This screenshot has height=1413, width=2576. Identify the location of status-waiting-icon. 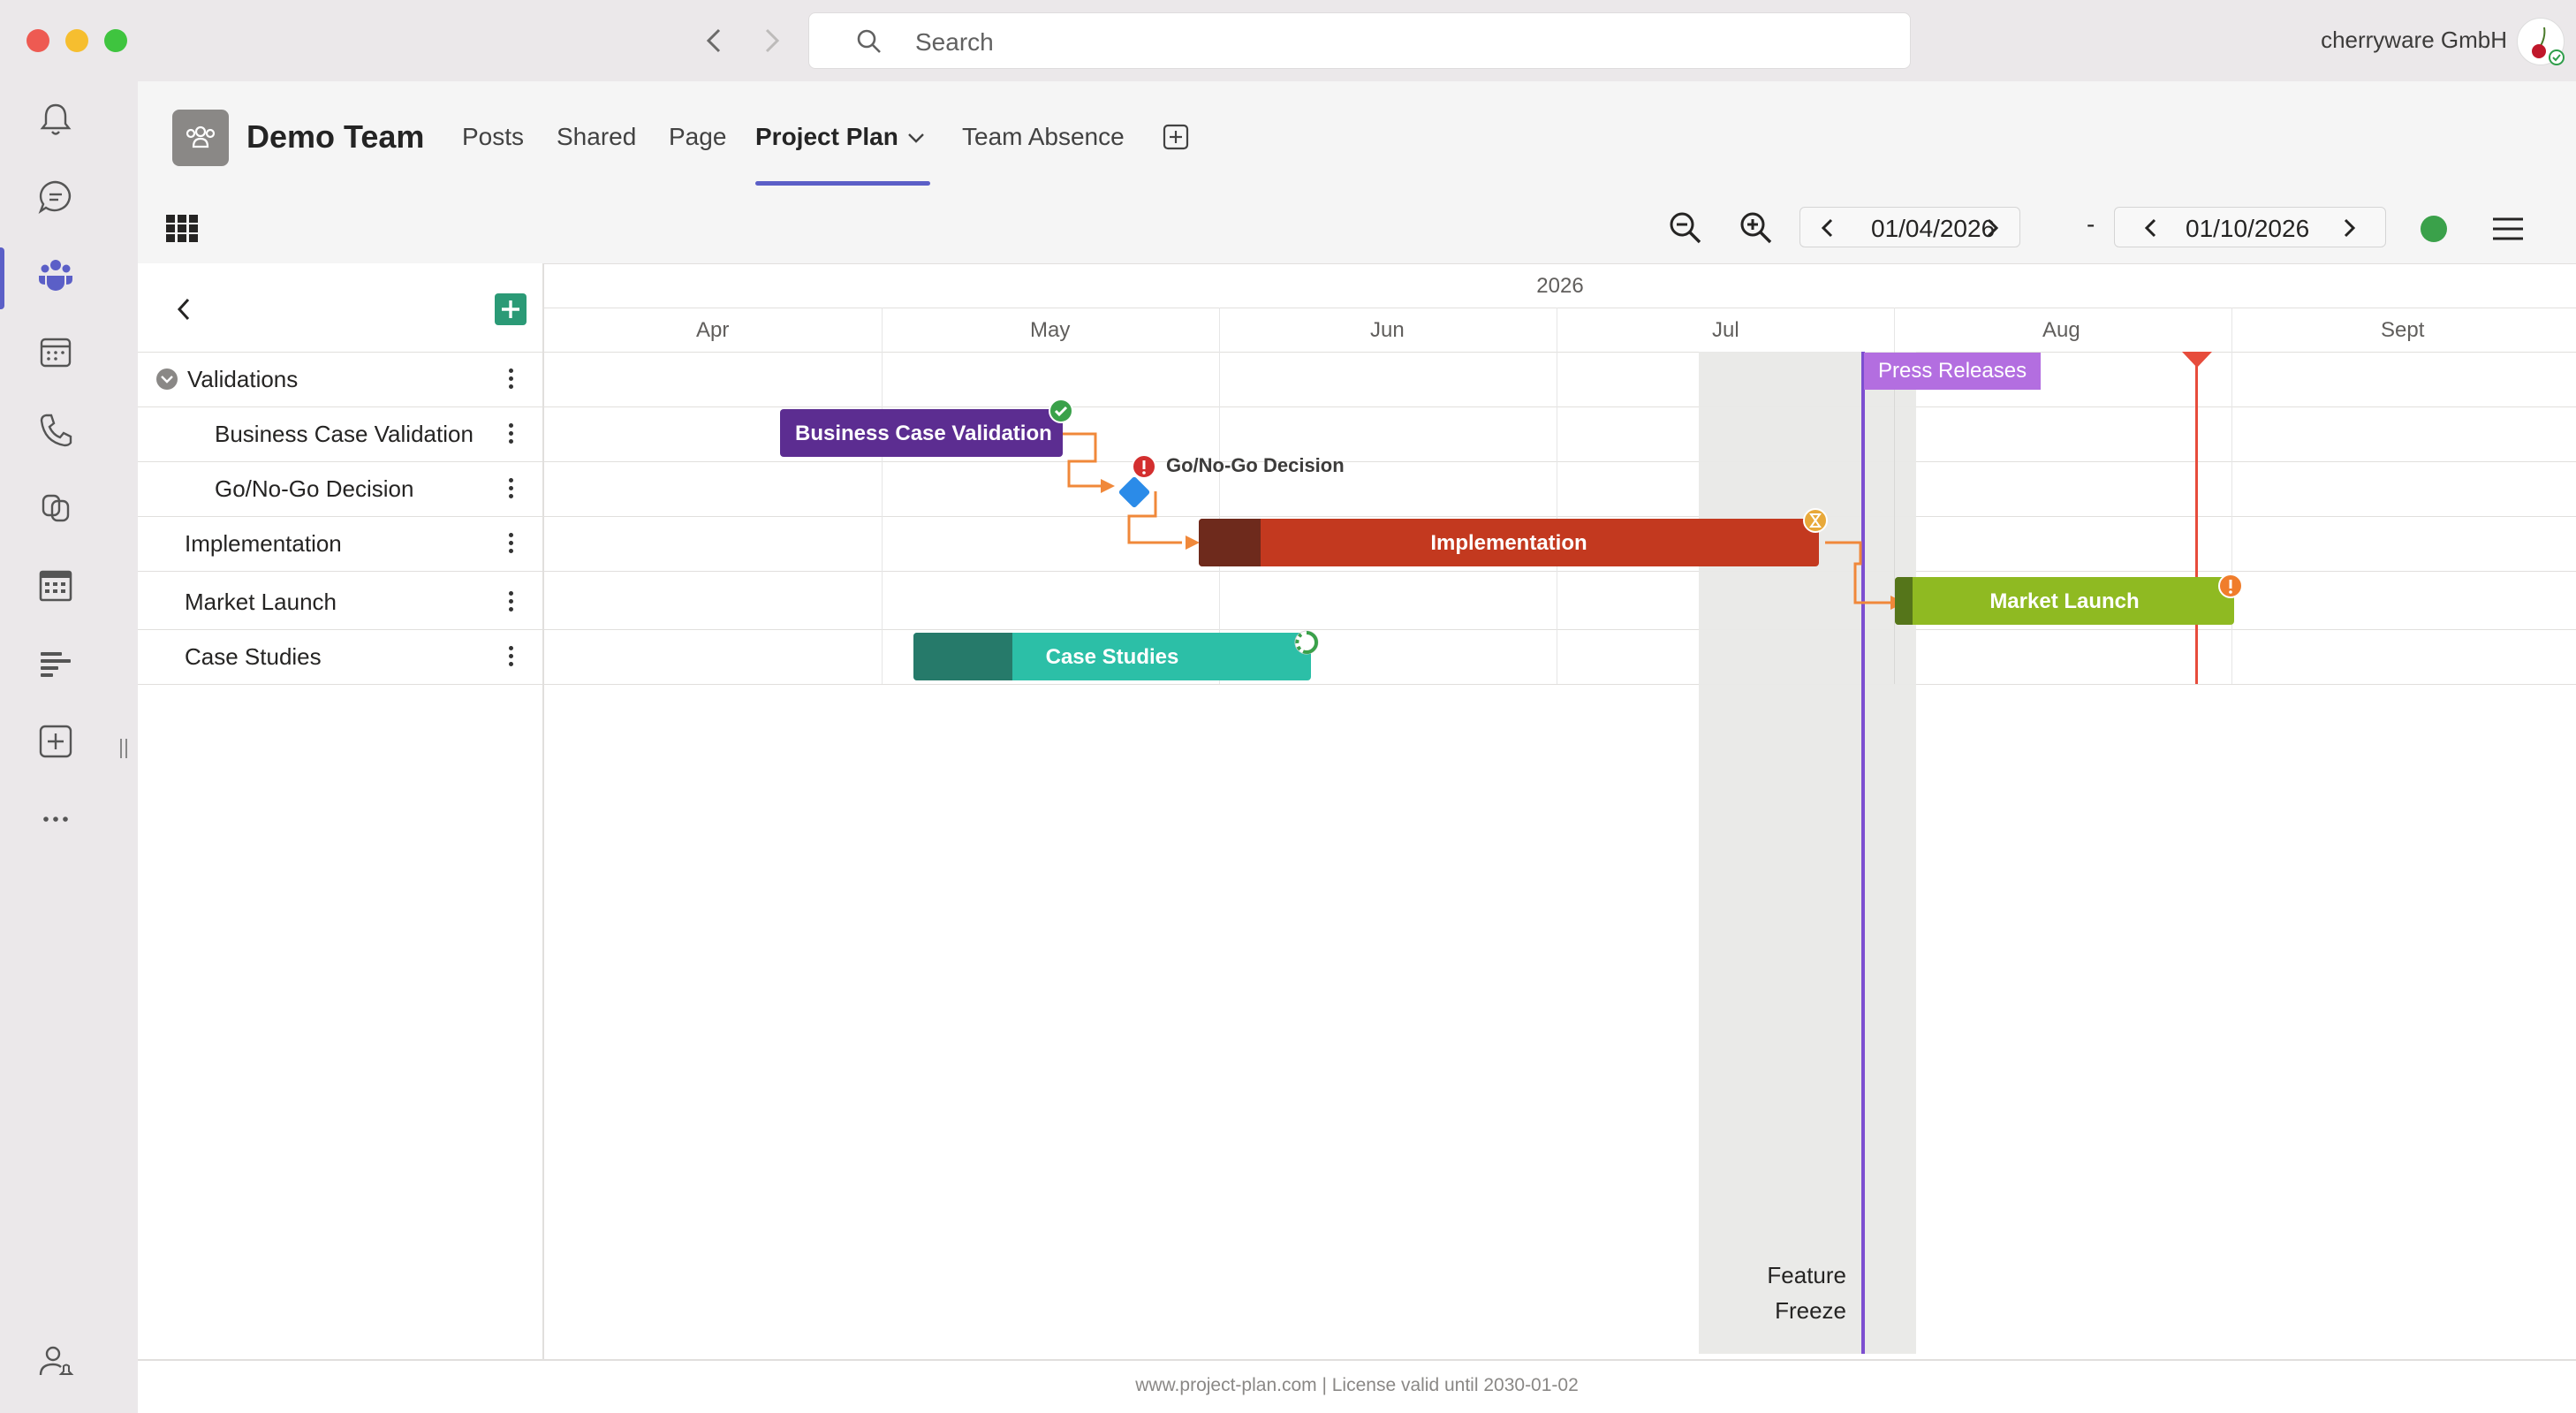
(1816, 520).